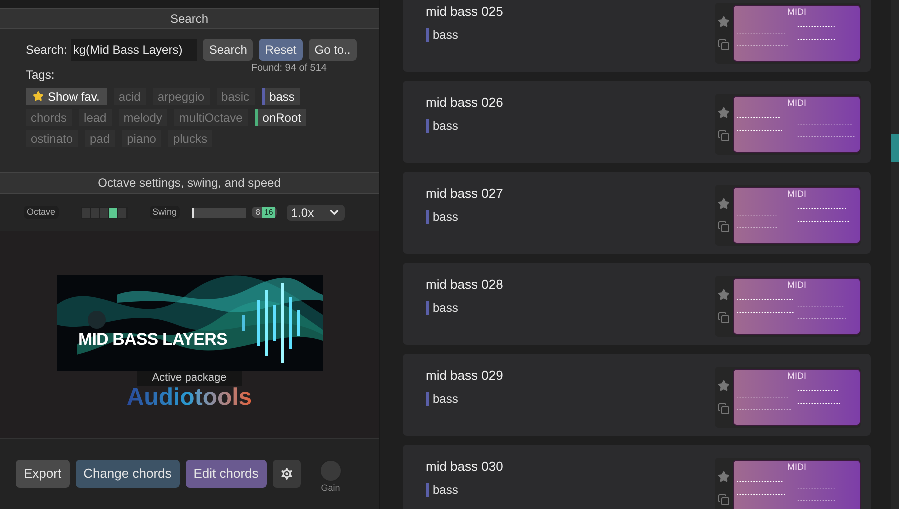 This screenshot has width=899, height=509. I want to click on tag-chip: ostinato, so click(52, 138).